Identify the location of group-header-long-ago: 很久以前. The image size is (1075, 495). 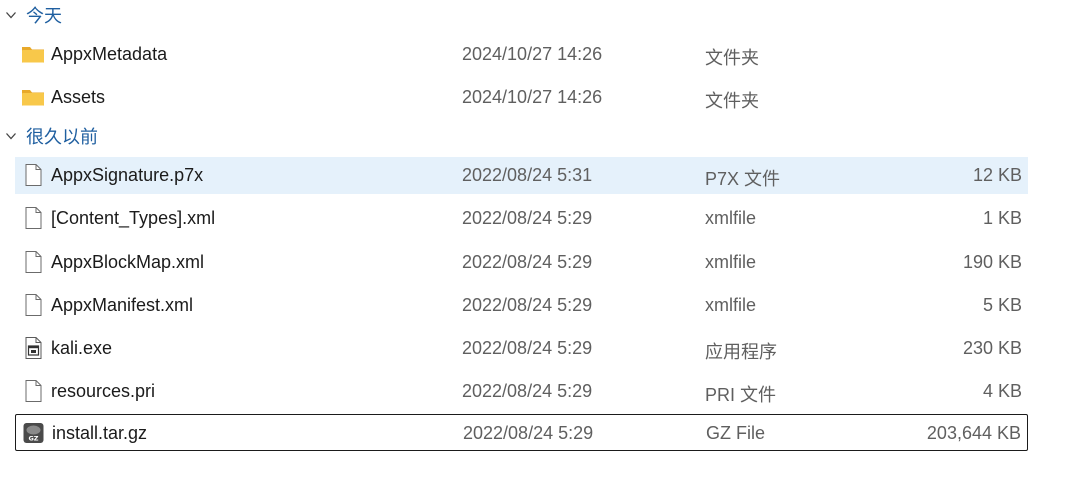
(70, 136).